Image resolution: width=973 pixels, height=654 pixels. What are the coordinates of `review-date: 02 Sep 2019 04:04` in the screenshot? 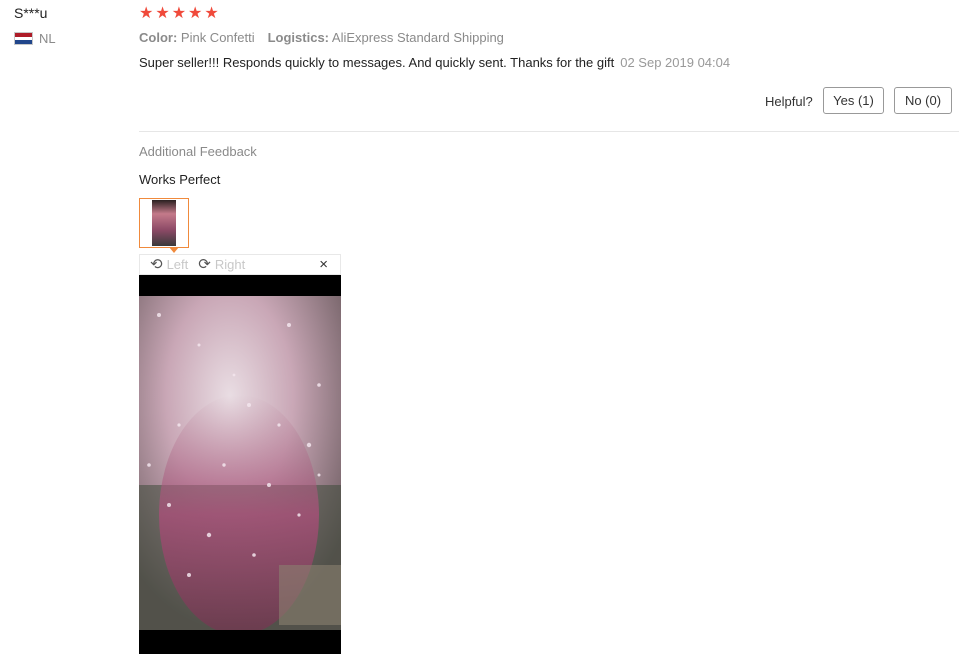 It's located at (675, 62).